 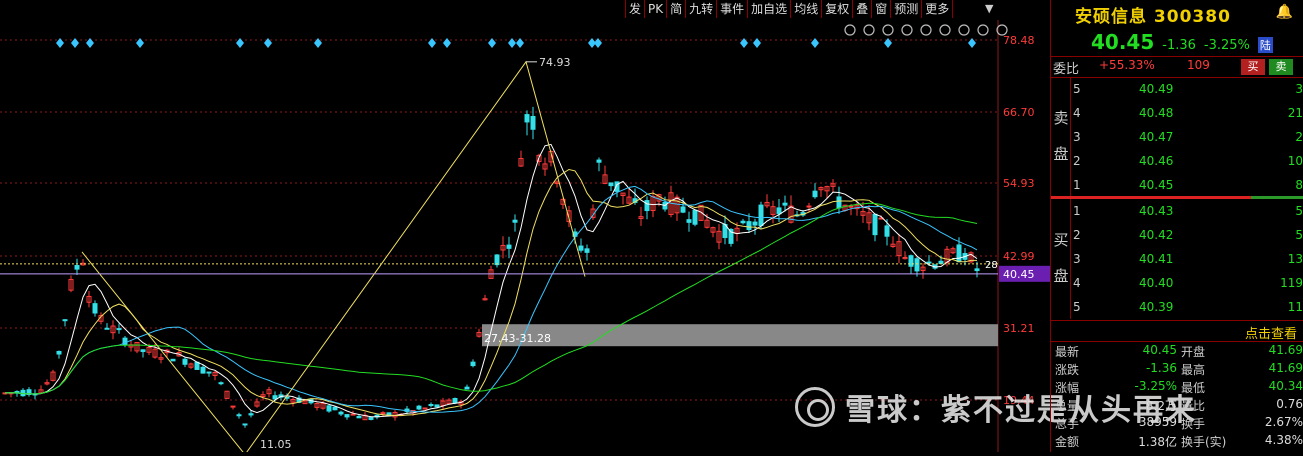 What do you see at coordinates (636, 9) in the screenshot?
I see `toolbar-item-0: 发` at bounding box center [636, 9].